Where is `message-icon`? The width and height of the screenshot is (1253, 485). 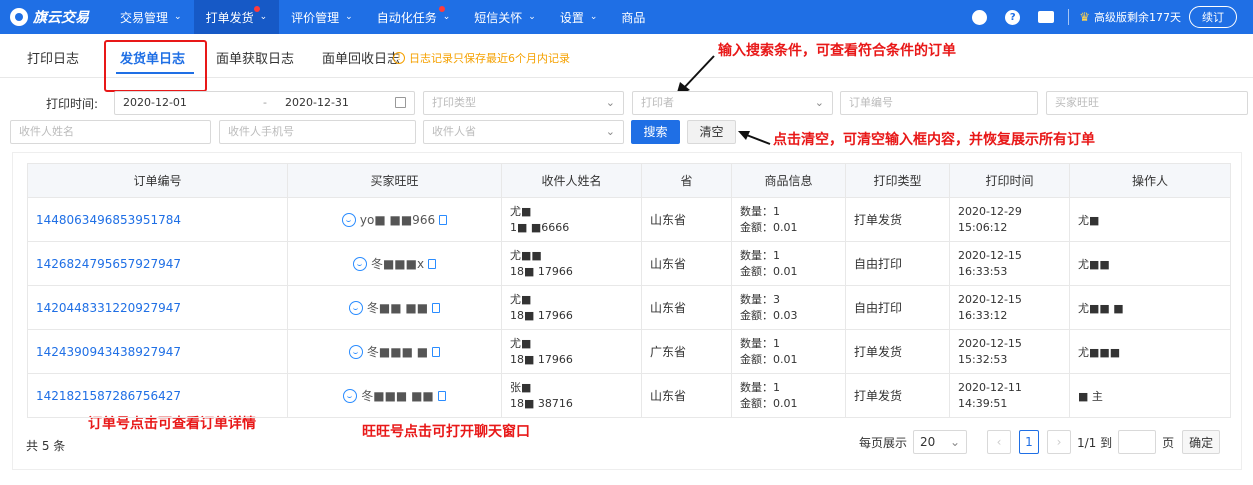 message-icon is located at coordinates (1046, 17).